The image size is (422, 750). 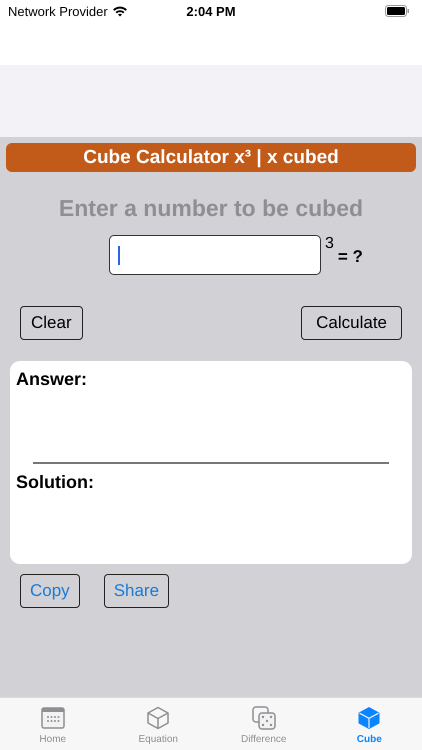 What do you see at coordinates (50, 591) in the screenshot?
I see `copy-button: Copy` at bounding box center [50, 591].